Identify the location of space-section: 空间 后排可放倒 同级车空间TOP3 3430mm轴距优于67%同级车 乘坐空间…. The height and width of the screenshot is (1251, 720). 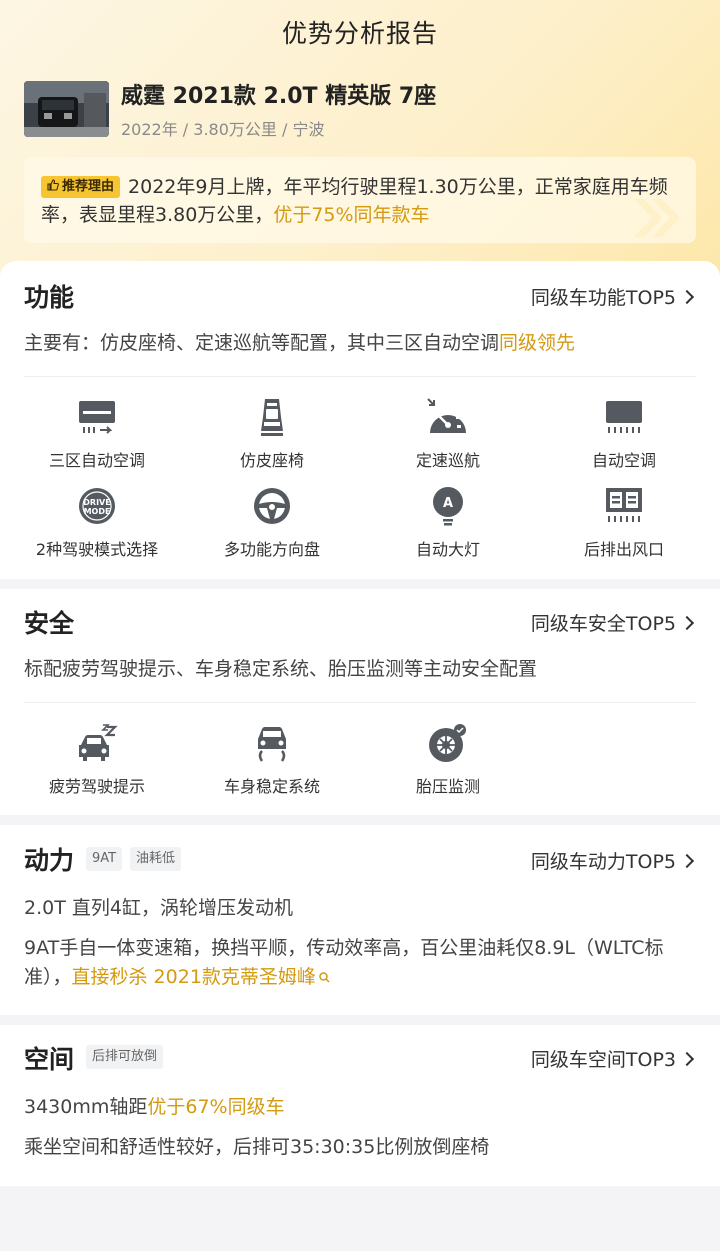
(360, 1105).